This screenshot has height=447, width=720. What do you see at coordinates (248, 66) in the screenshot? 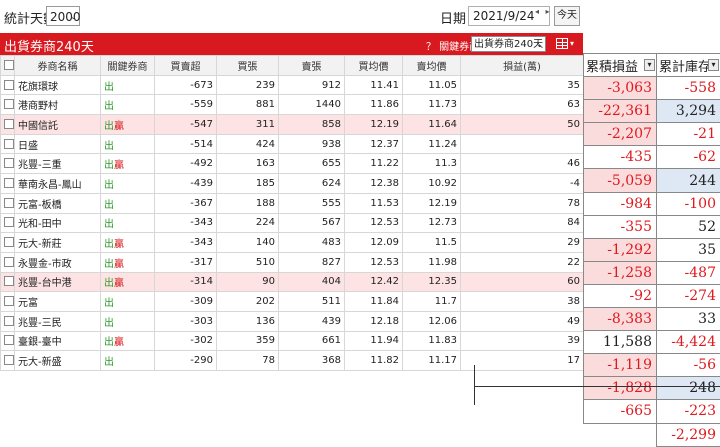
I see `col-header: 買張` at bounding box center [248, 66].